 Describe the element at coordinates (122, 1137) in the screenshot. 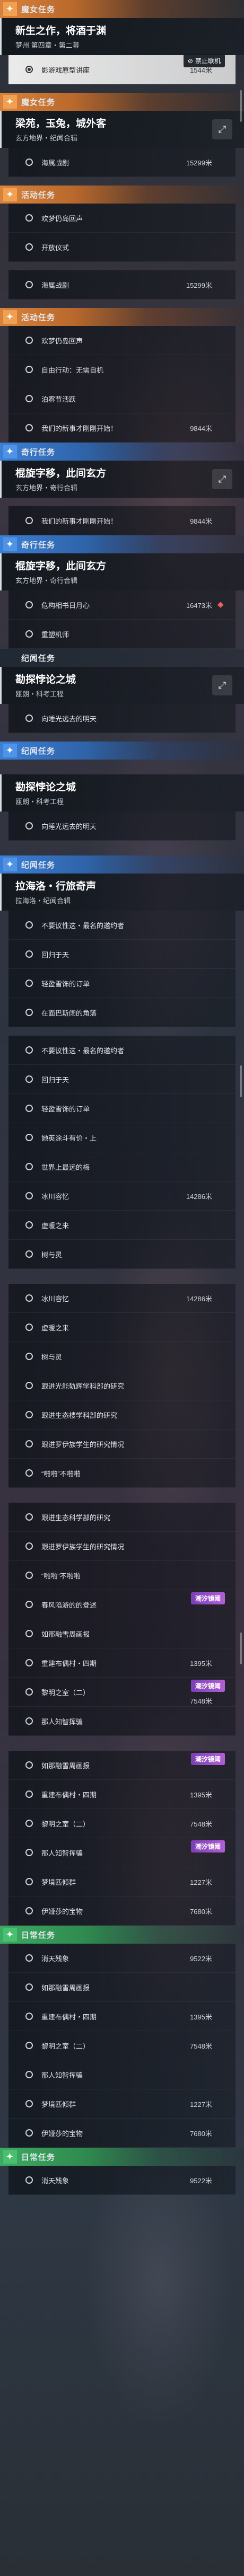

I see `quest-step-row: 她英涂斗有价・上` at that location.